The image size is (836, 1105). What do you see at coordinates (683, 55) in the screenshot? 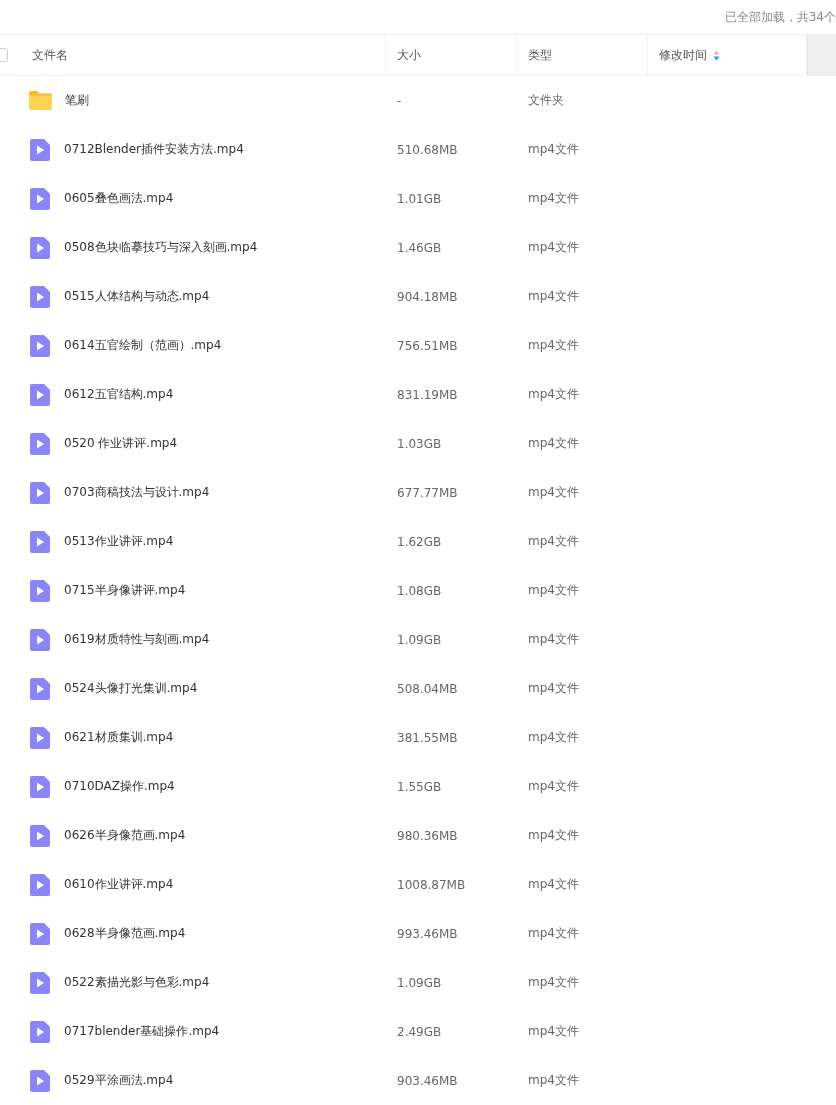
I see `column-header: 修改时间` at bounding box center [683, 55].